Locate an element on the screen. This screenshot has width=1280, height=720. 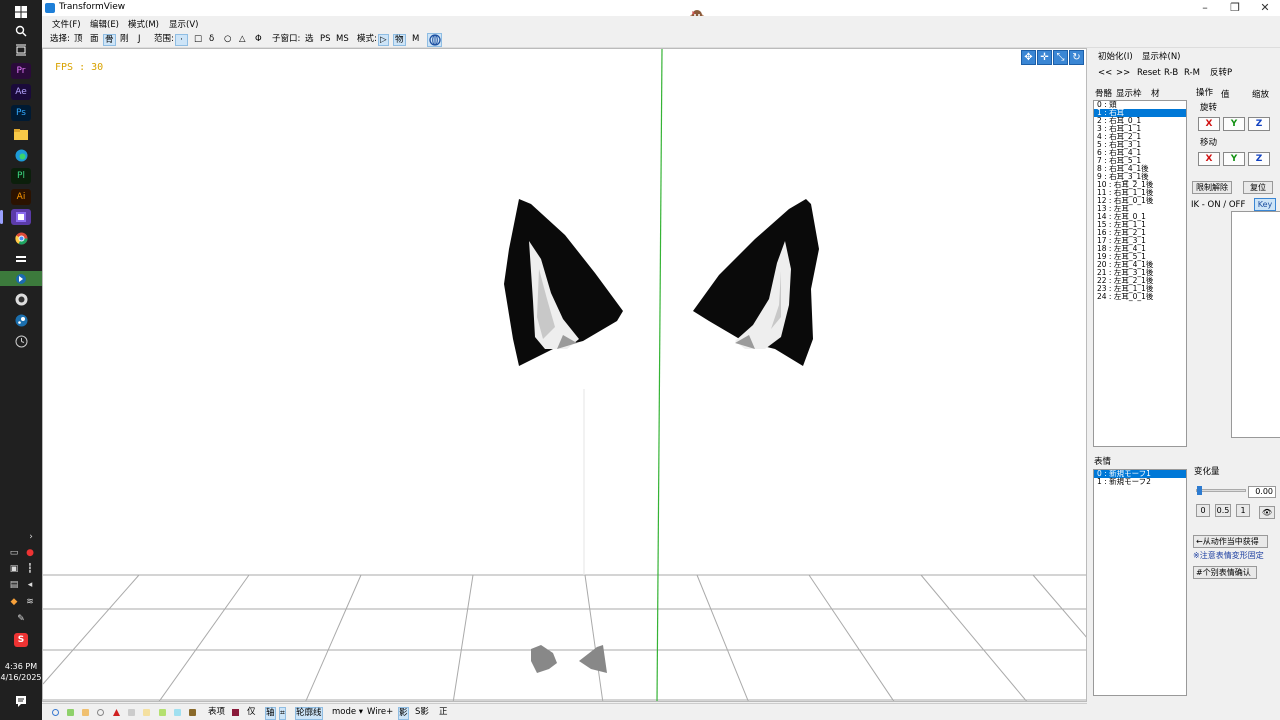
restore-button: ❐ is located at coordinates (1235, 8).